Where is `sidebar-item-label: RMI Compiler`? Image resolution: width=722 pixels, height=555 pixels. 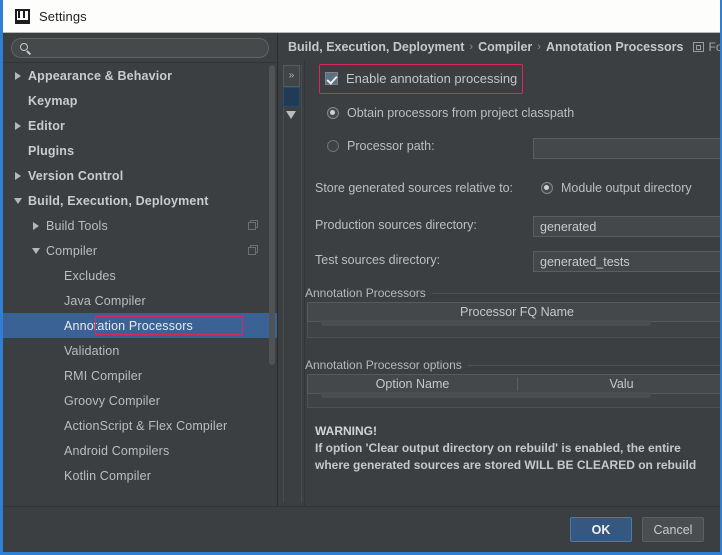
sidebar-item-label: RMI Compiler is located at coordinates (103, 375).